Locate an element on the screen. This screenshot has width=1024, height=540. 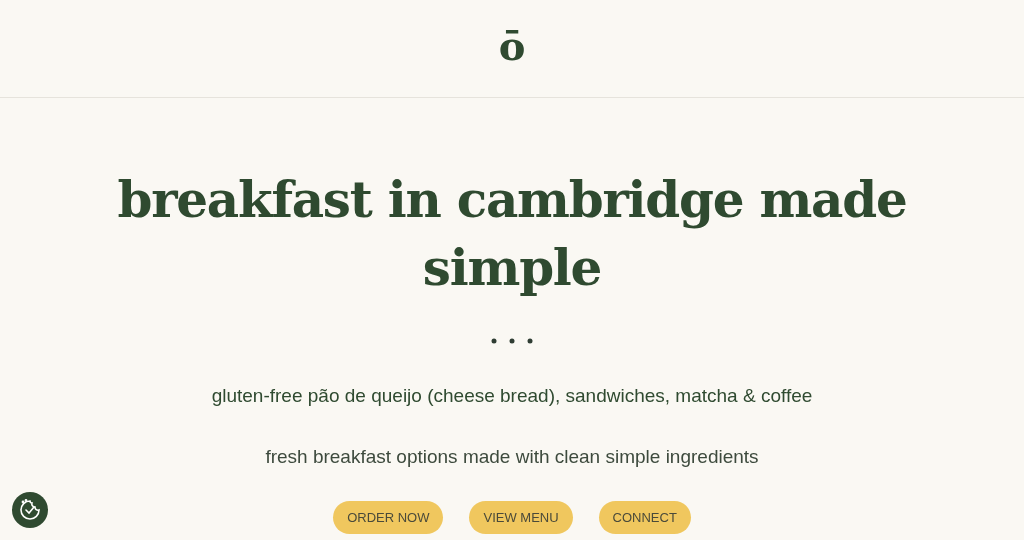
hero-tagline: fresh breakfast options made with clean simple ingredients is located at coordinates (512, 456).